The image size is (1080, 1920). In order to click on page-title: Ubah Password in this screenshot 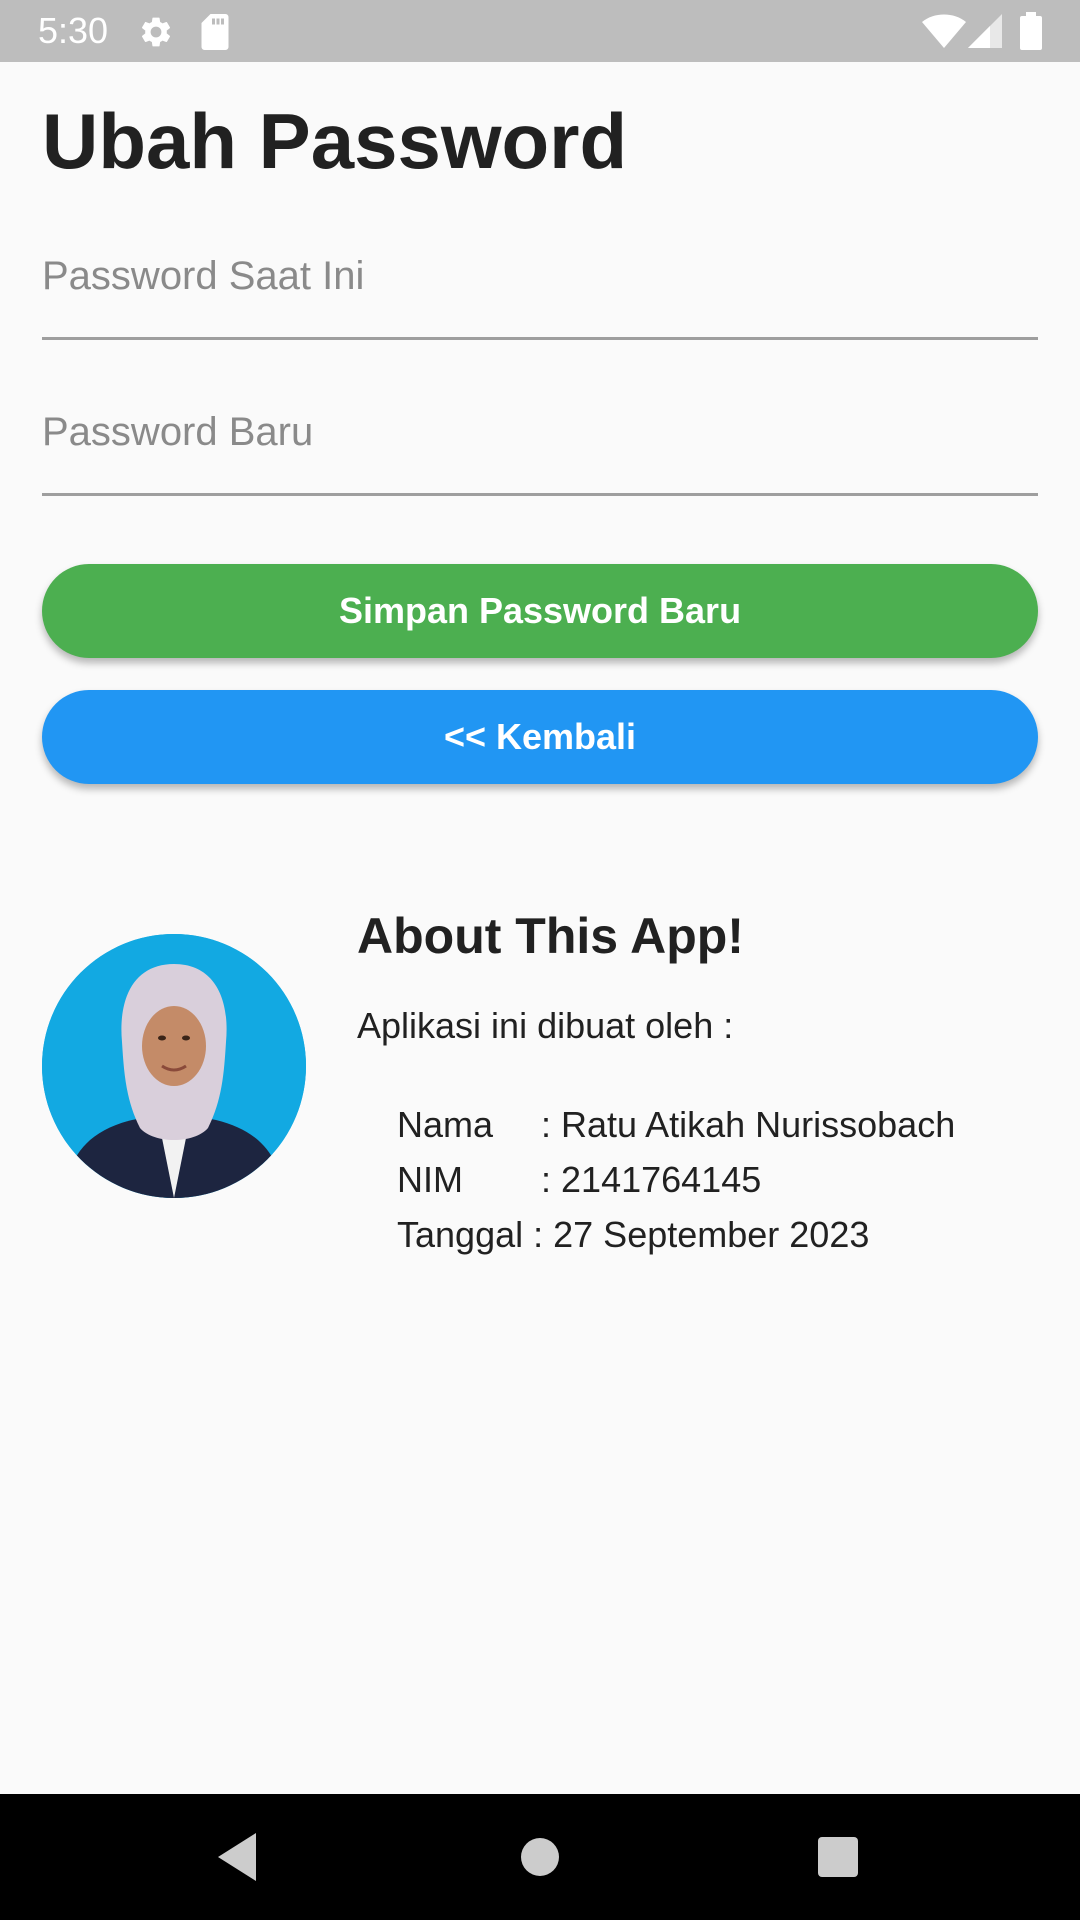, I will do `click(335, 141)`.